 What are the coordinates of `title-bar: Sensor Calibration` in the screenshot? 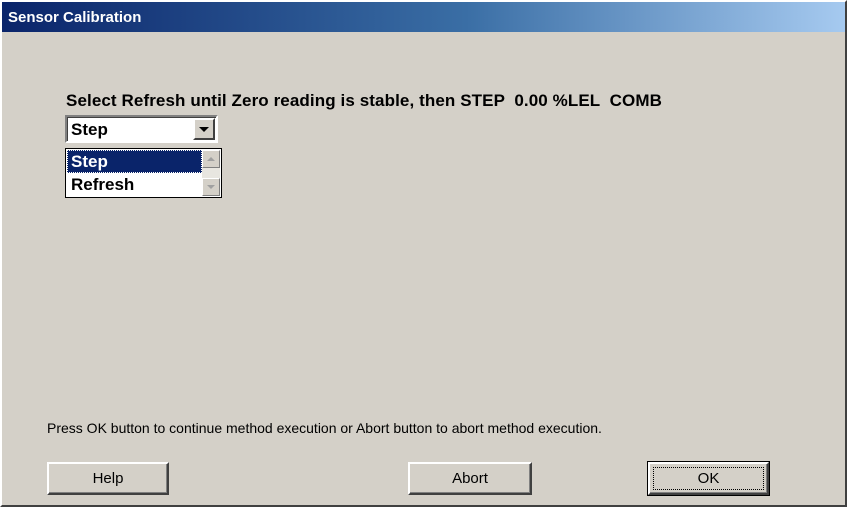 It's located at (423, 17).